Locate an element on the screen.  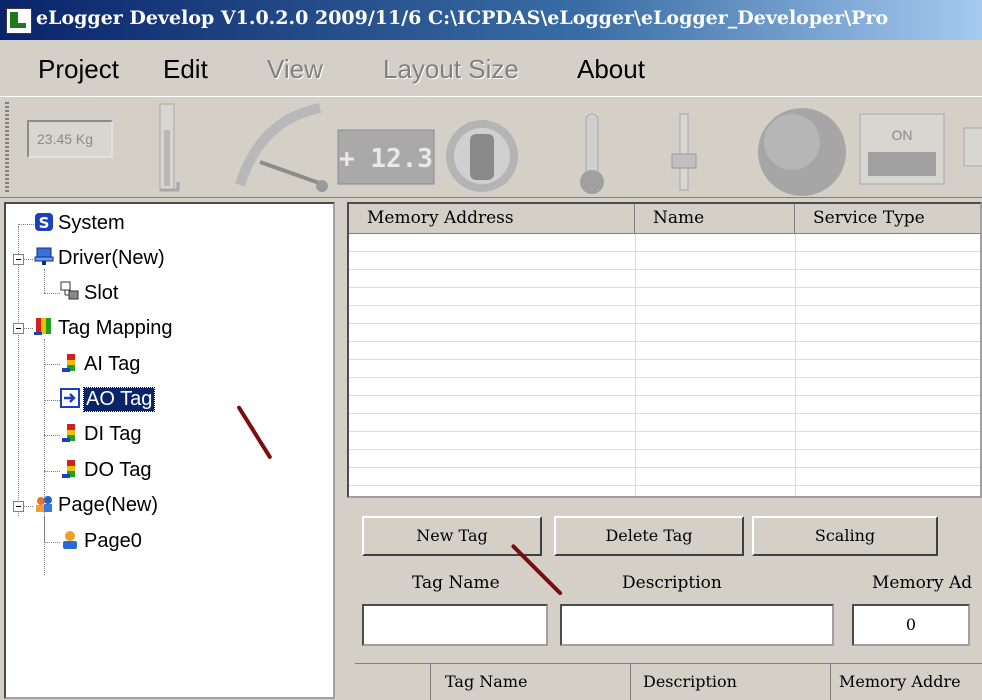
tree-item-di-tag: DI Tag is located at coordinates (112, 434).